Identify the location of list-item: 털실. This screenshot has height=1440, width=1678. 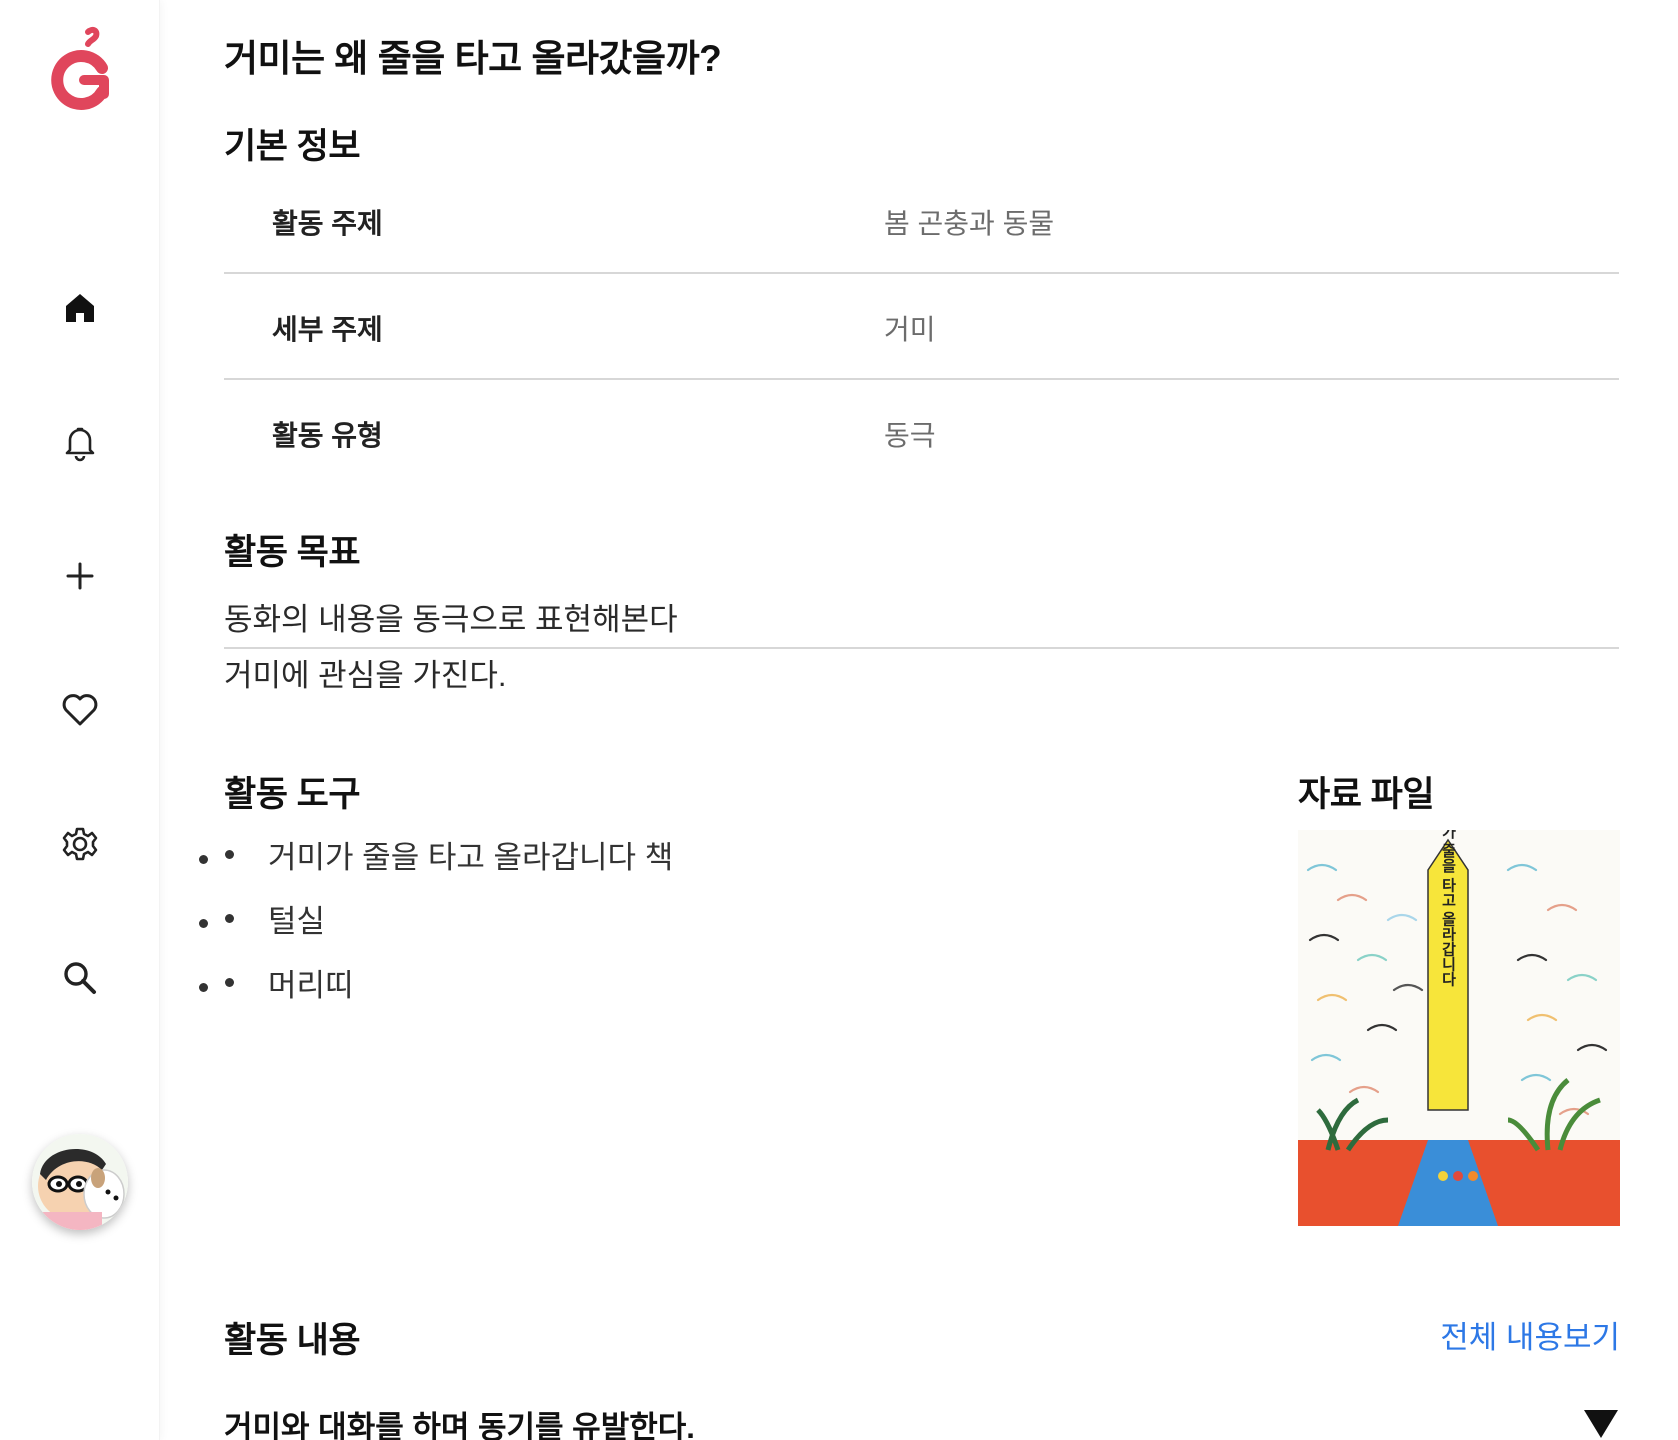
(448, 928).